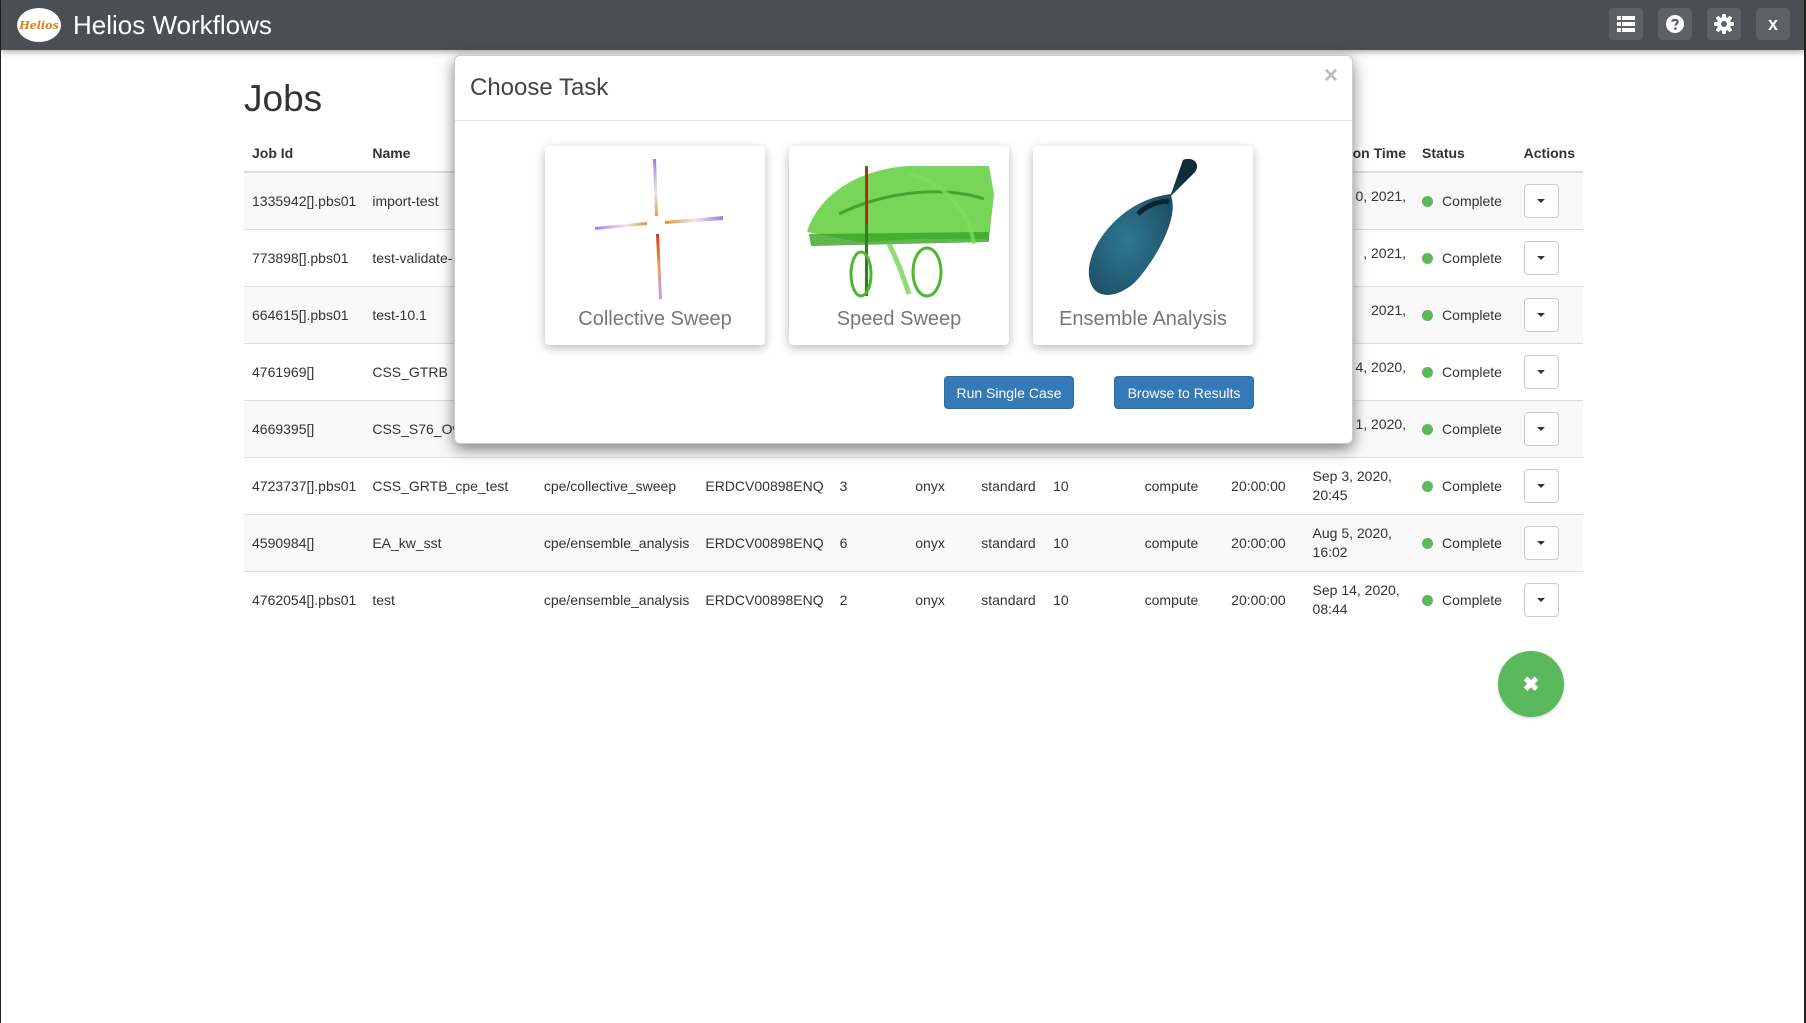 This screenshot has width=1806, height=1023. I want to click on list-icon, so click(1626, 24).